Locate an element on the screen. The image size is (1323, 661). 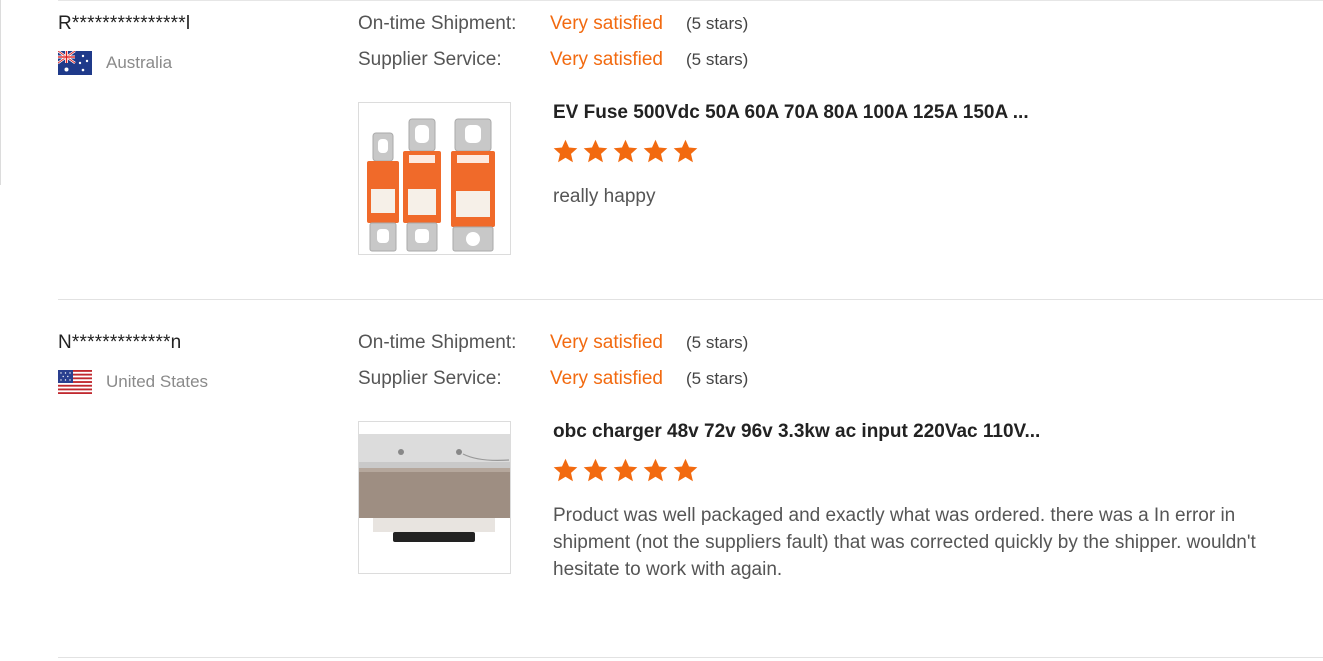
buyer-country: Australia is located at coordinates (115, 63).